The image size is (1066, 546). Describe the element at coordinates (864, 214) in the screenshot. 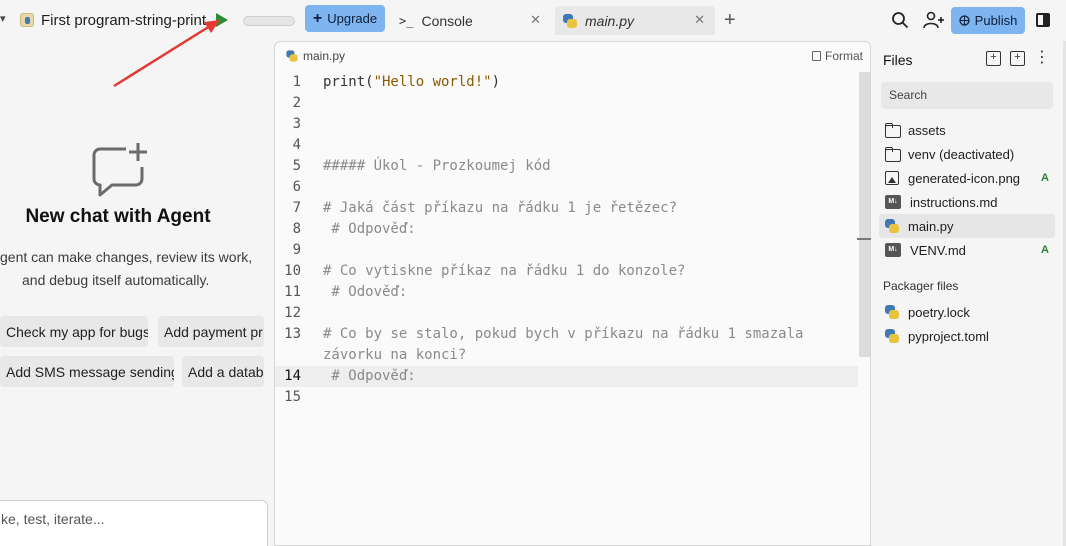

I see `scrollbar-thumb` at that location.